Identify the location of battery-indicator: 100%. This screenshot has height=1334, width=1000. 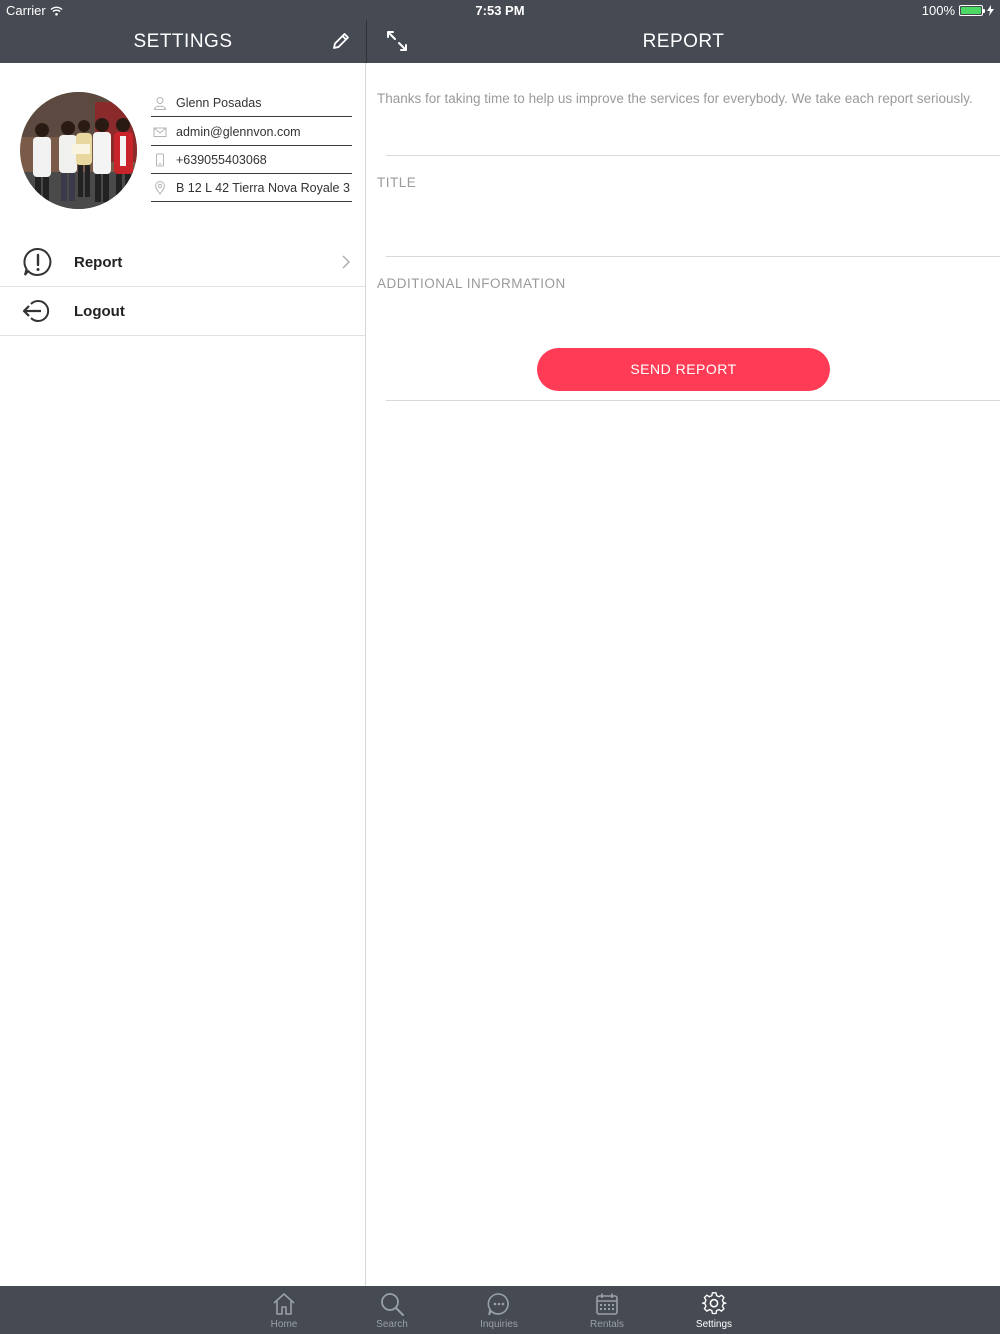
(958, 10).